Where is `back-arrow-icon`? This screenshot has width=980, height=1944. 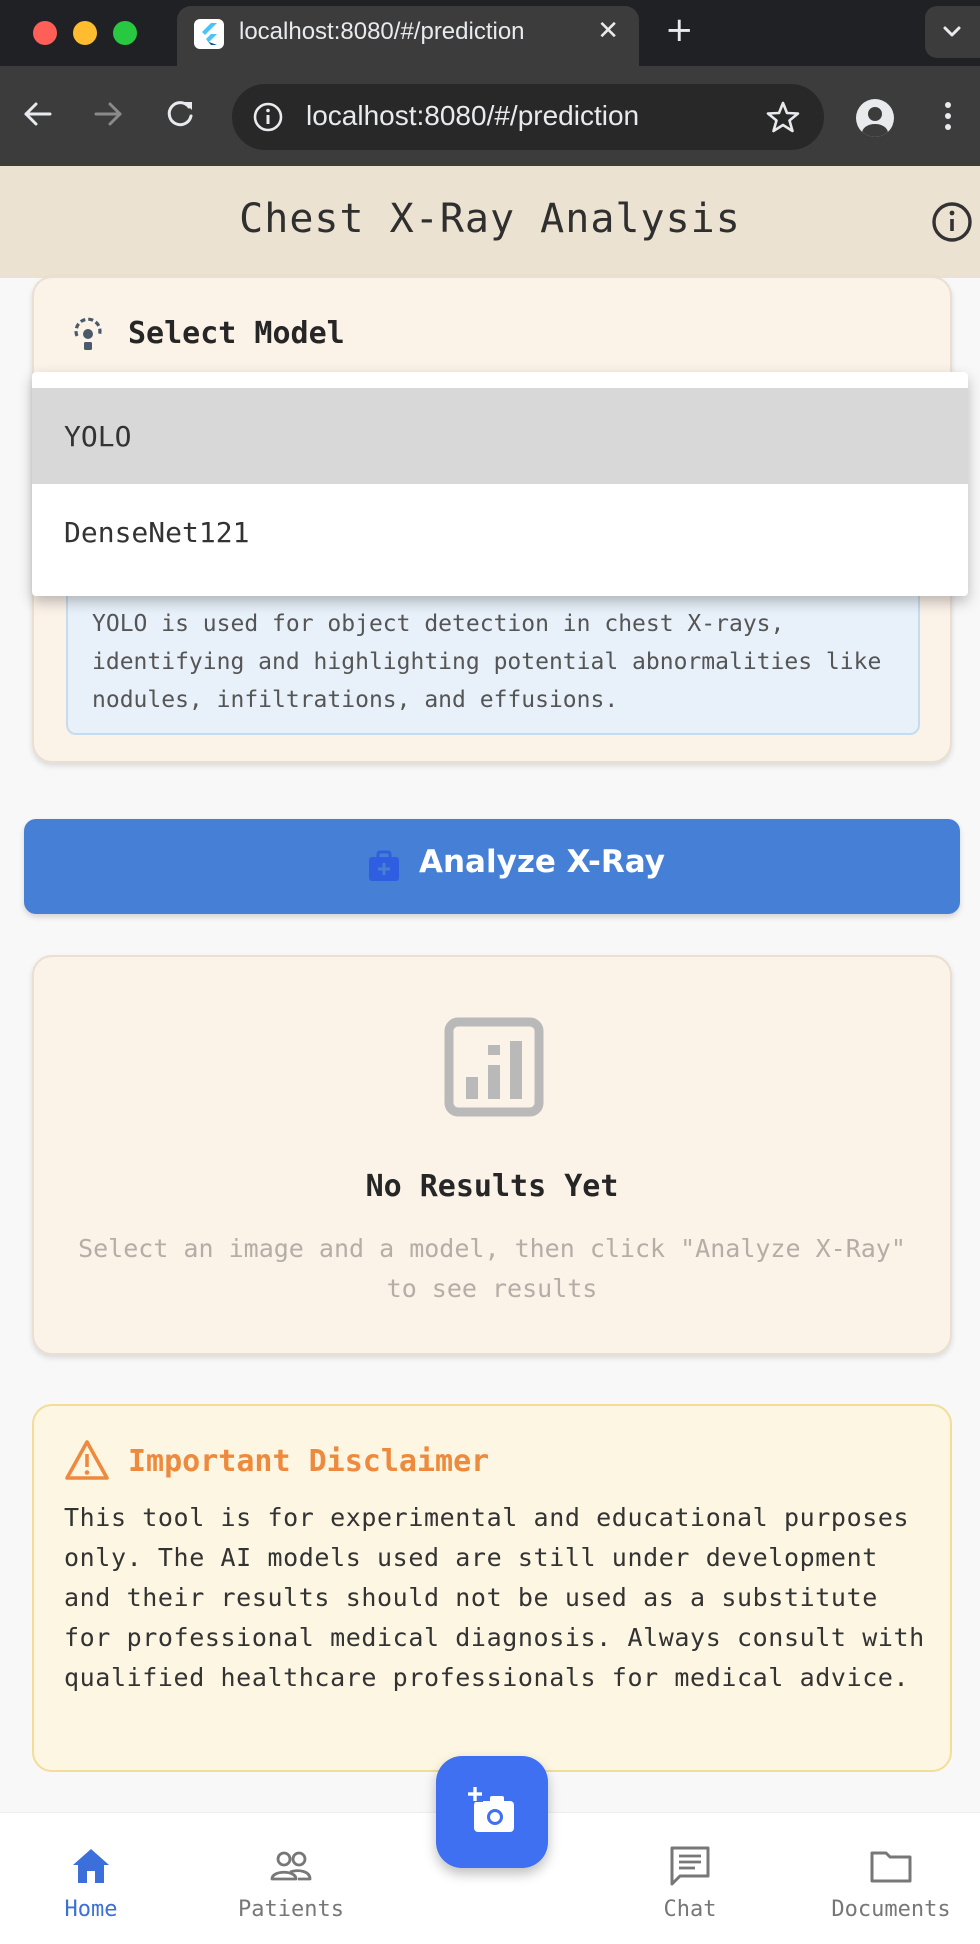 back-arrow-icon is located at coordinates (38, 114).